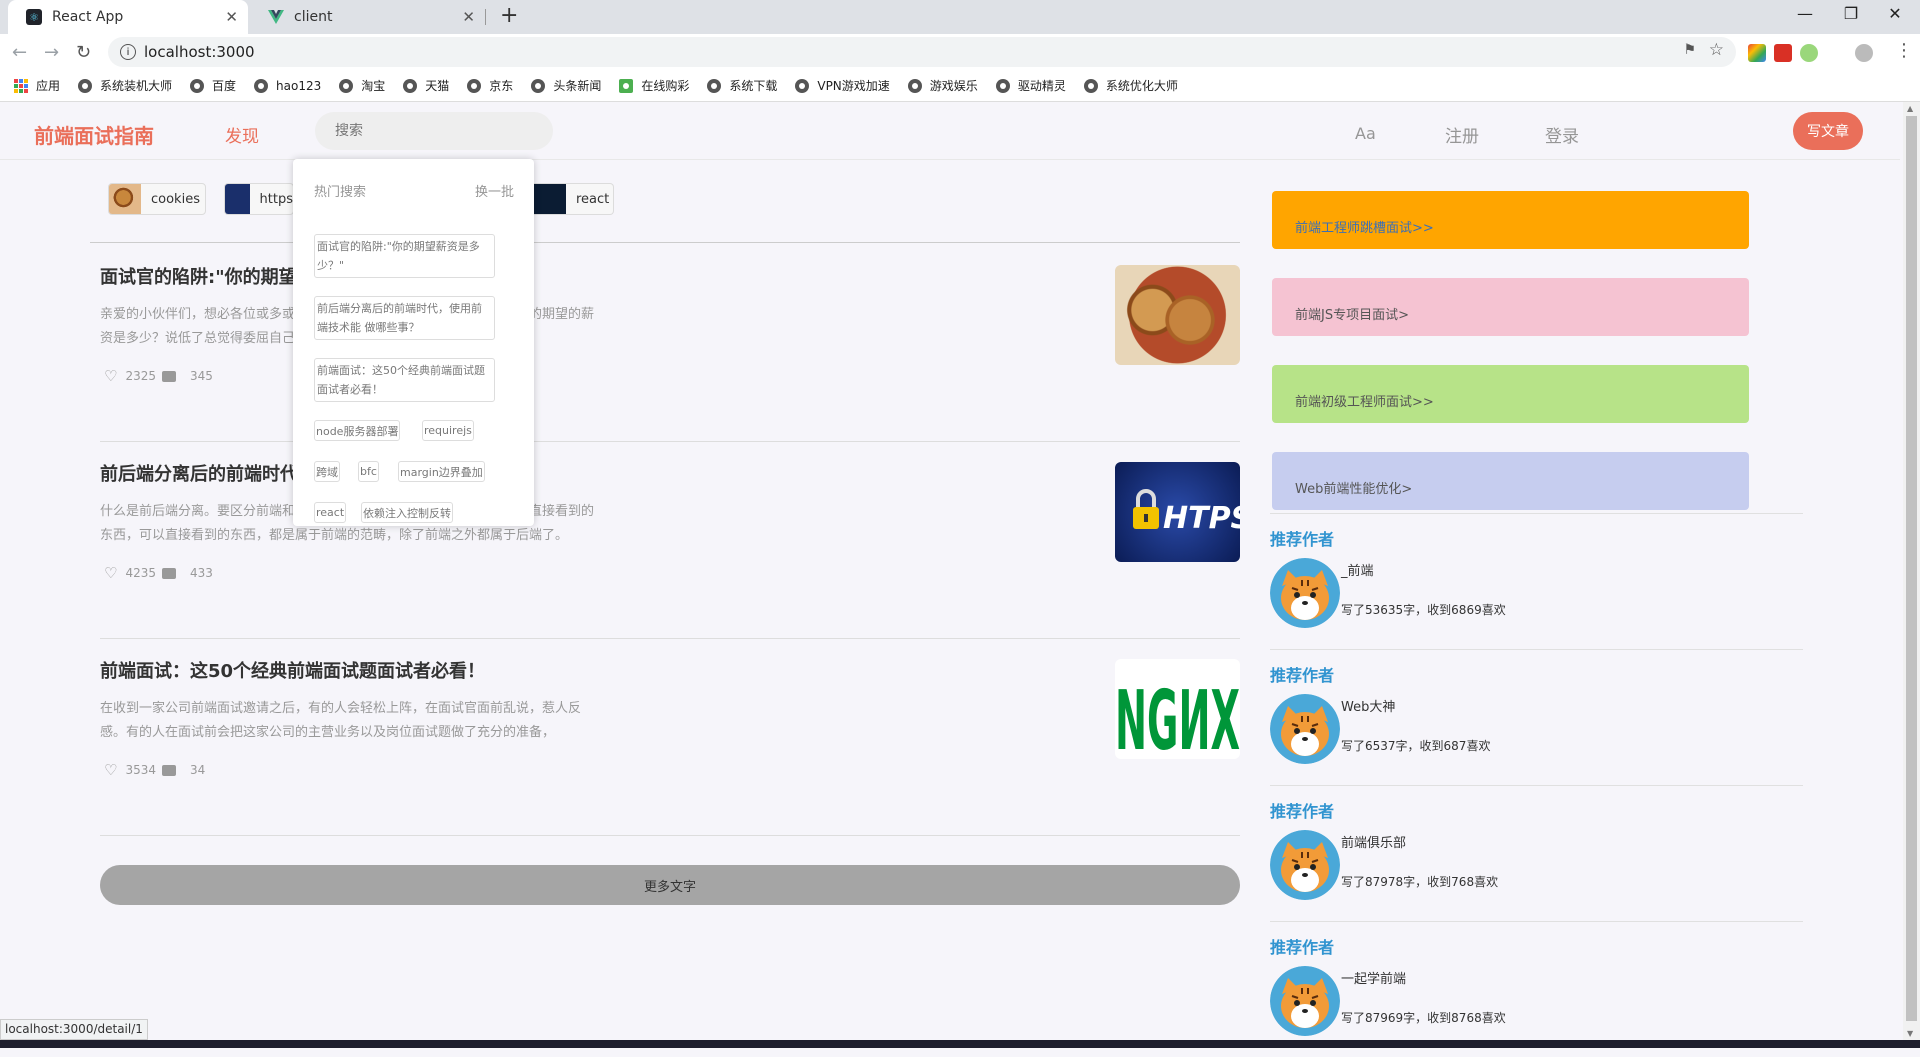  What do you see at coordinates (292, 670) in the screenshot?
I see `article-title: 前端面试：这50个经典前端面试题面试者必看！` at bounding box center [292, 670].